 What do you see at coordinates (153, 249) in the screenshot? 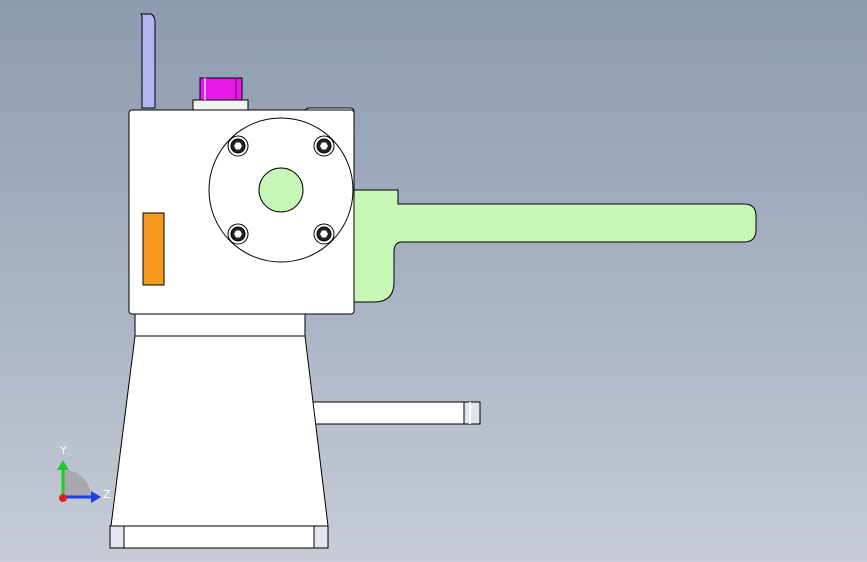
I see `side-plate` at bounding box center [153, 249].